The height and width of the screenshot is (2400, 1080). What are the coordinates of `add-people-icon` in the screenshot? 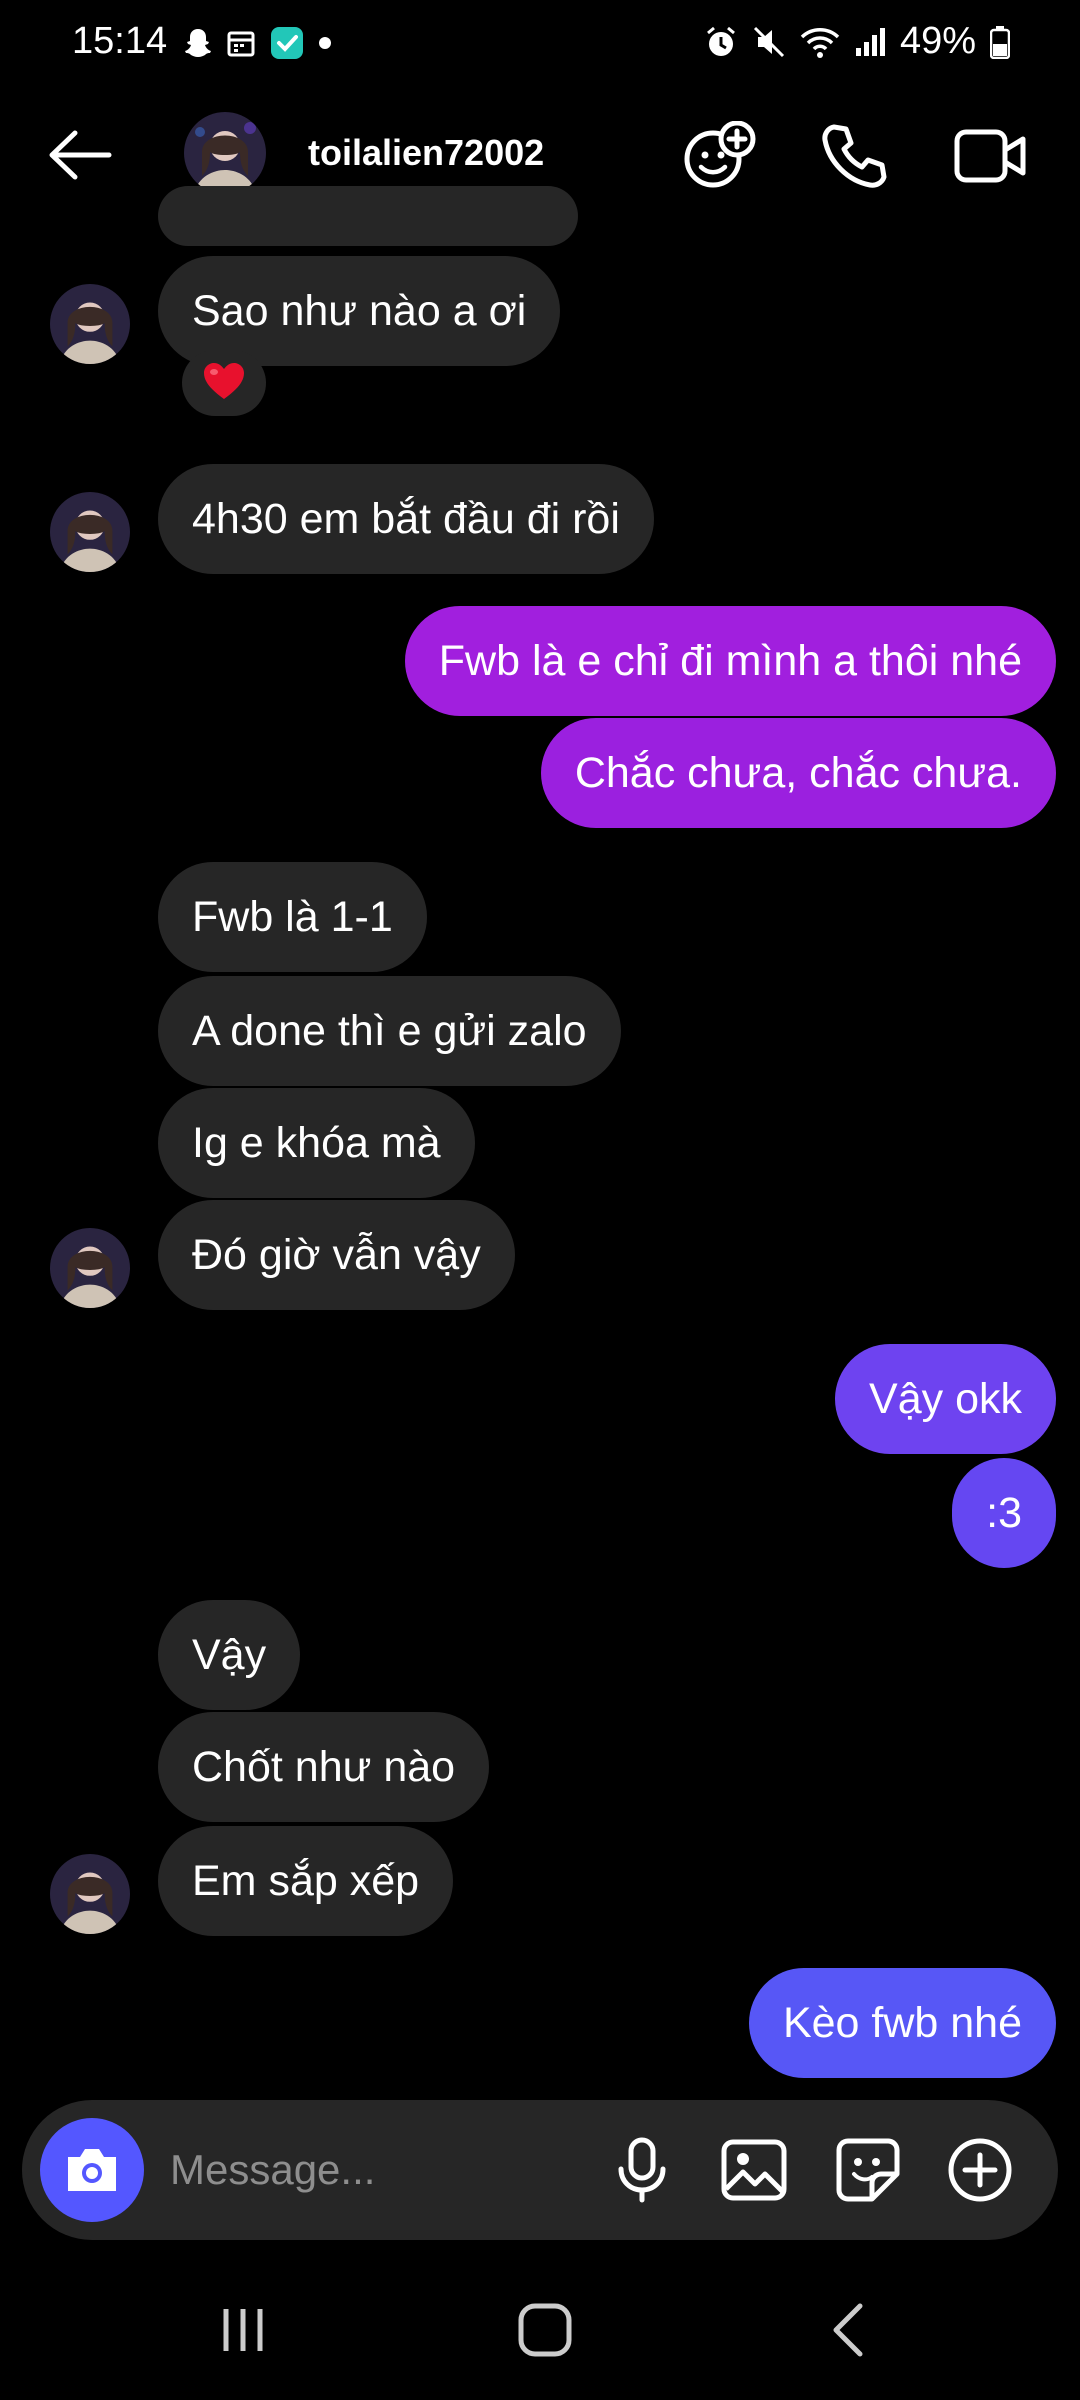 It's located at (720, 154).